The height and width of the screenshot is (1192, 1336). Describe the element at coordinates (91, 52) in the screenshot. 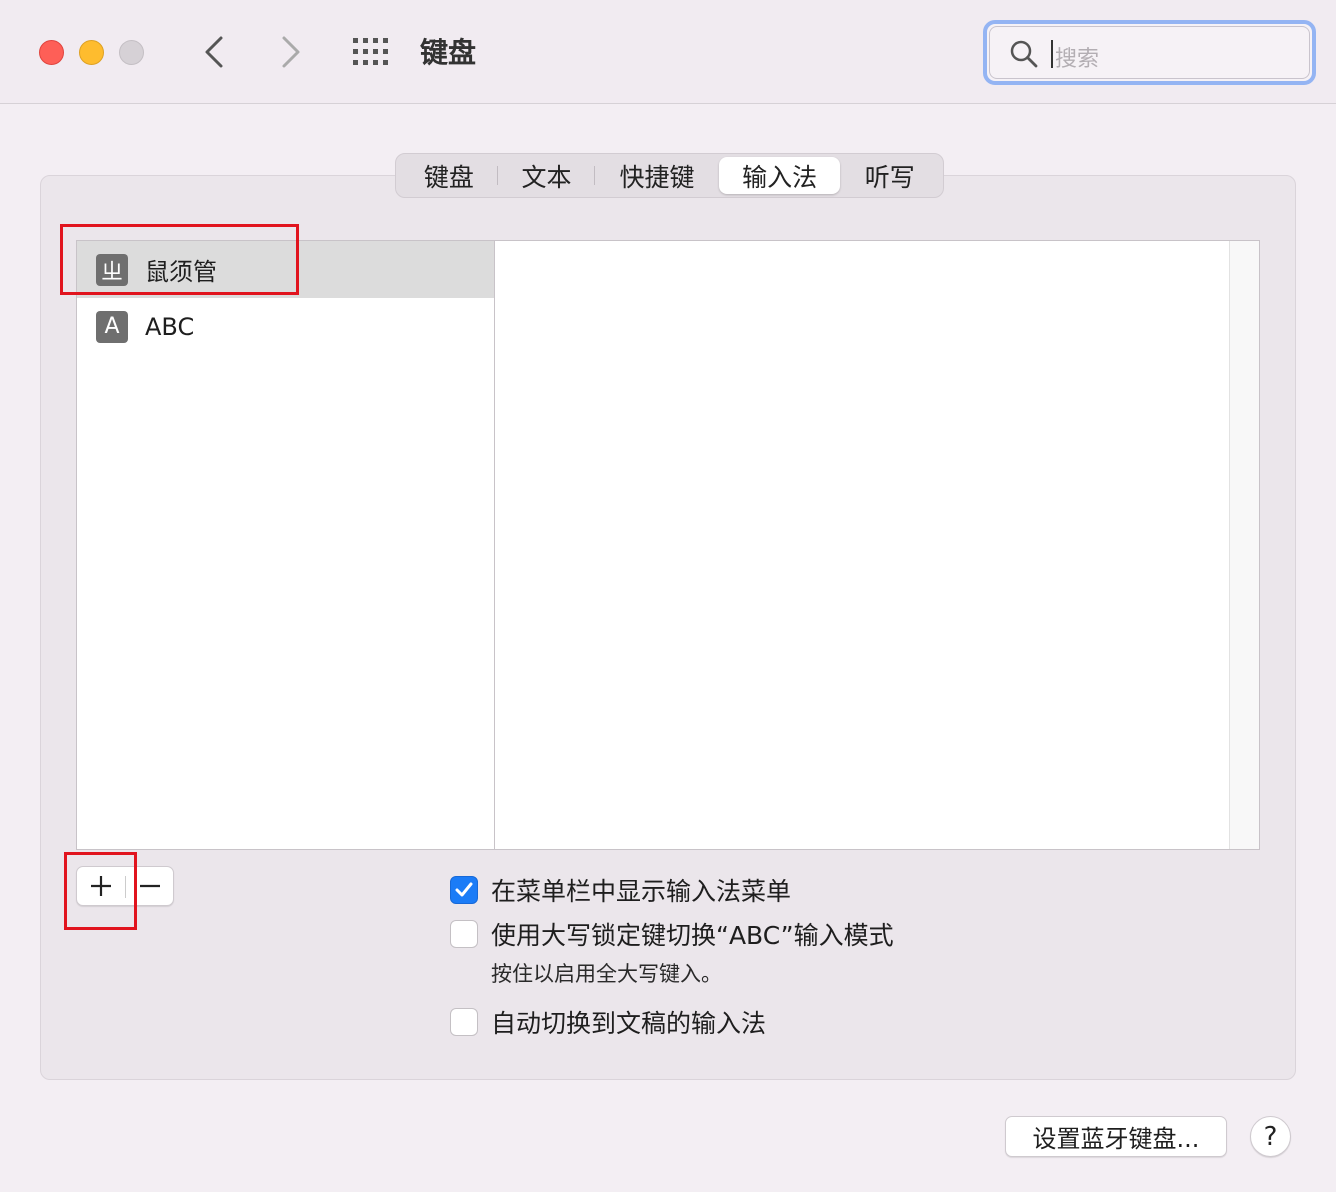

I see `minimize-window-button` at that location.